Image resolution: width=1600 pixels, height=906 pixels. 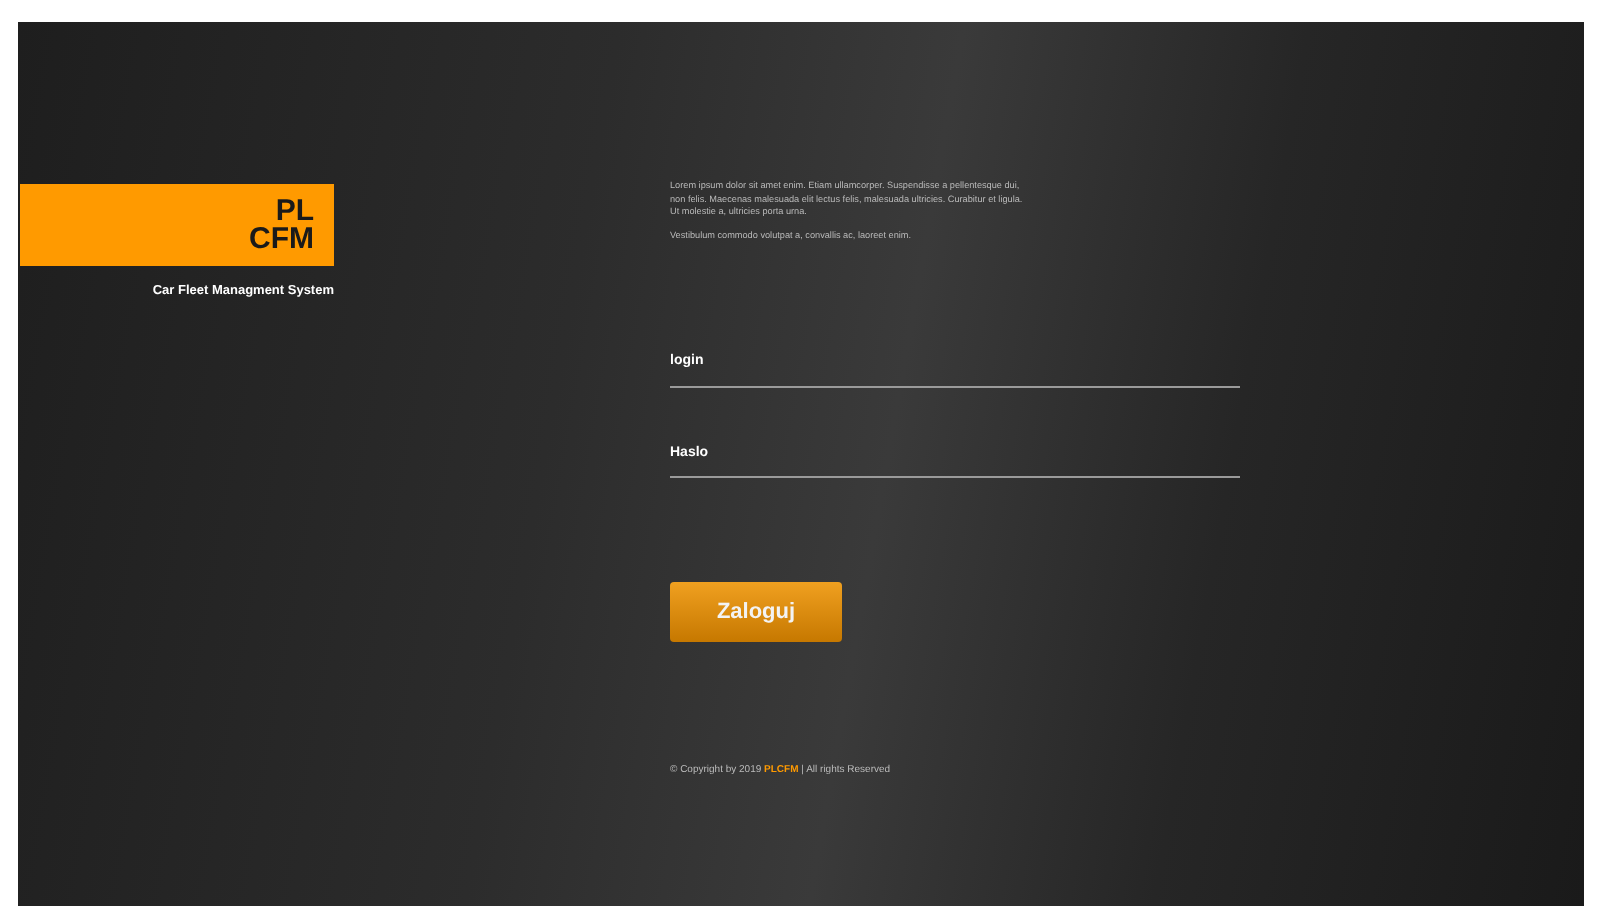 What do you see at coordinates (294, 211) in the screenshot?
I see `logo-text: PL` at bounding box center [294, 211].